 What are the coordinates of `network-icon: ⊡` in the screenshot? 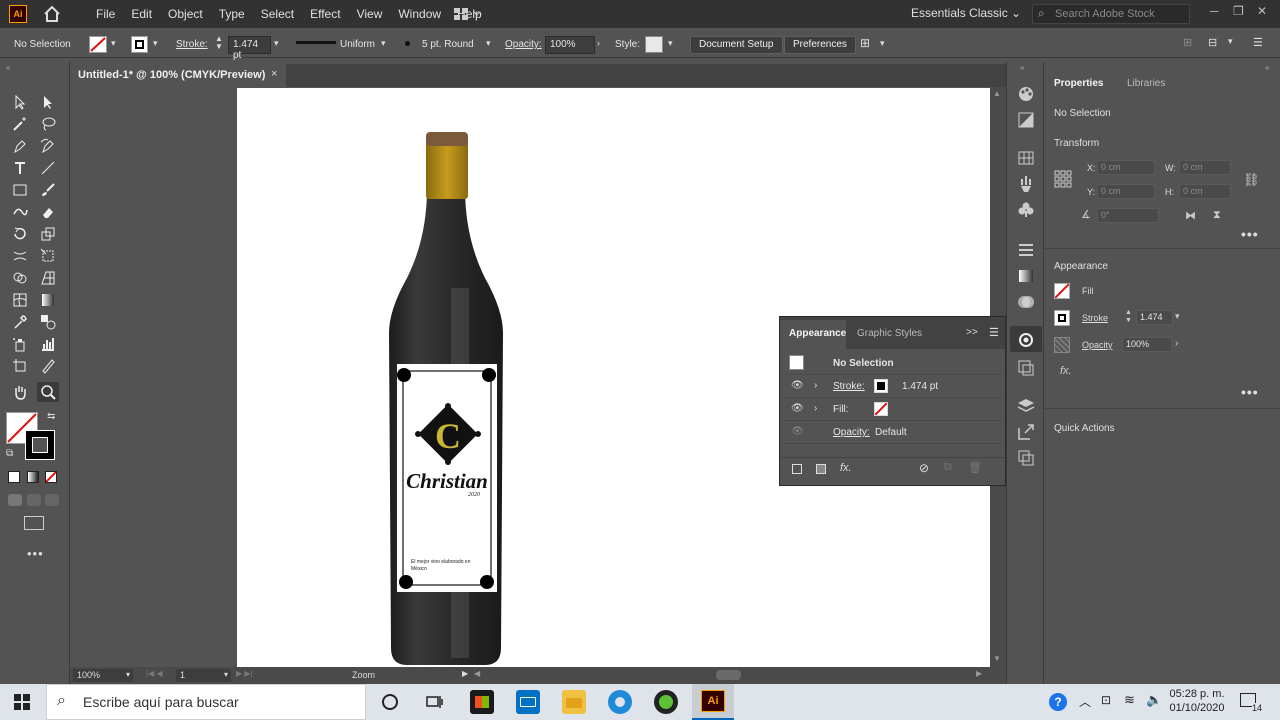 It's located at (1106, 700).